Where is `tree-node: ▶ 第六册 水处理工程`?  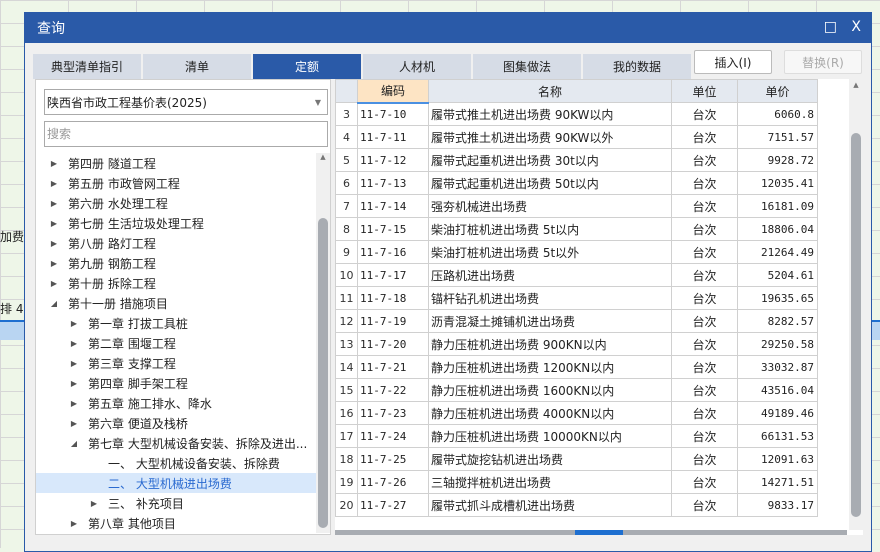
tree-node: ▶ 第六册 水处理工程 is located at coordinates (176, 203).